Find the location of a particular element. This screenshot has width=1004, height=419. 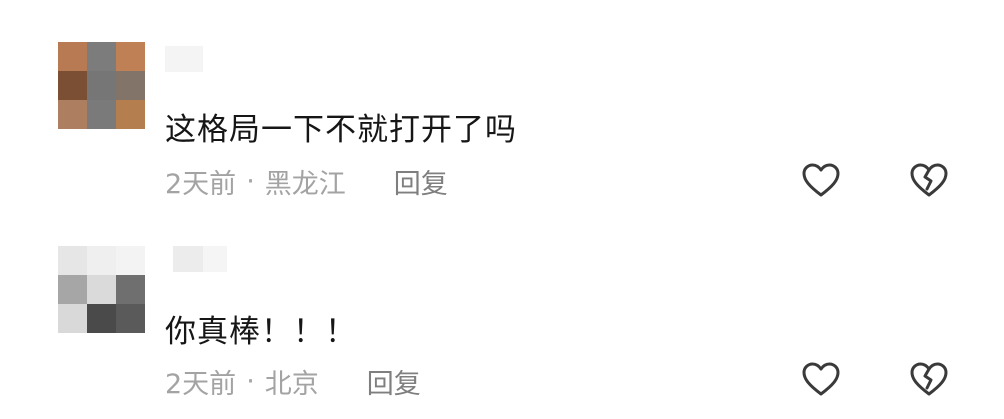

comment-meta: 2天前 · 北京 回复 is located at coordinates (293, 381).